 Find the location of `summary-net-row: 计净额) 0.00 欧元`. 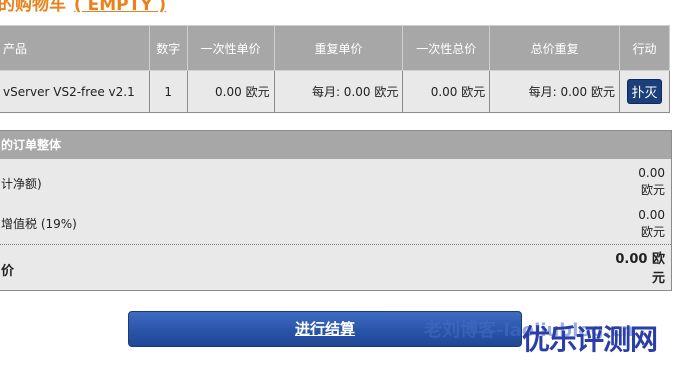

summary-net-row: 计净额) 0.00 欧元 is located at coordinates (335, 183).